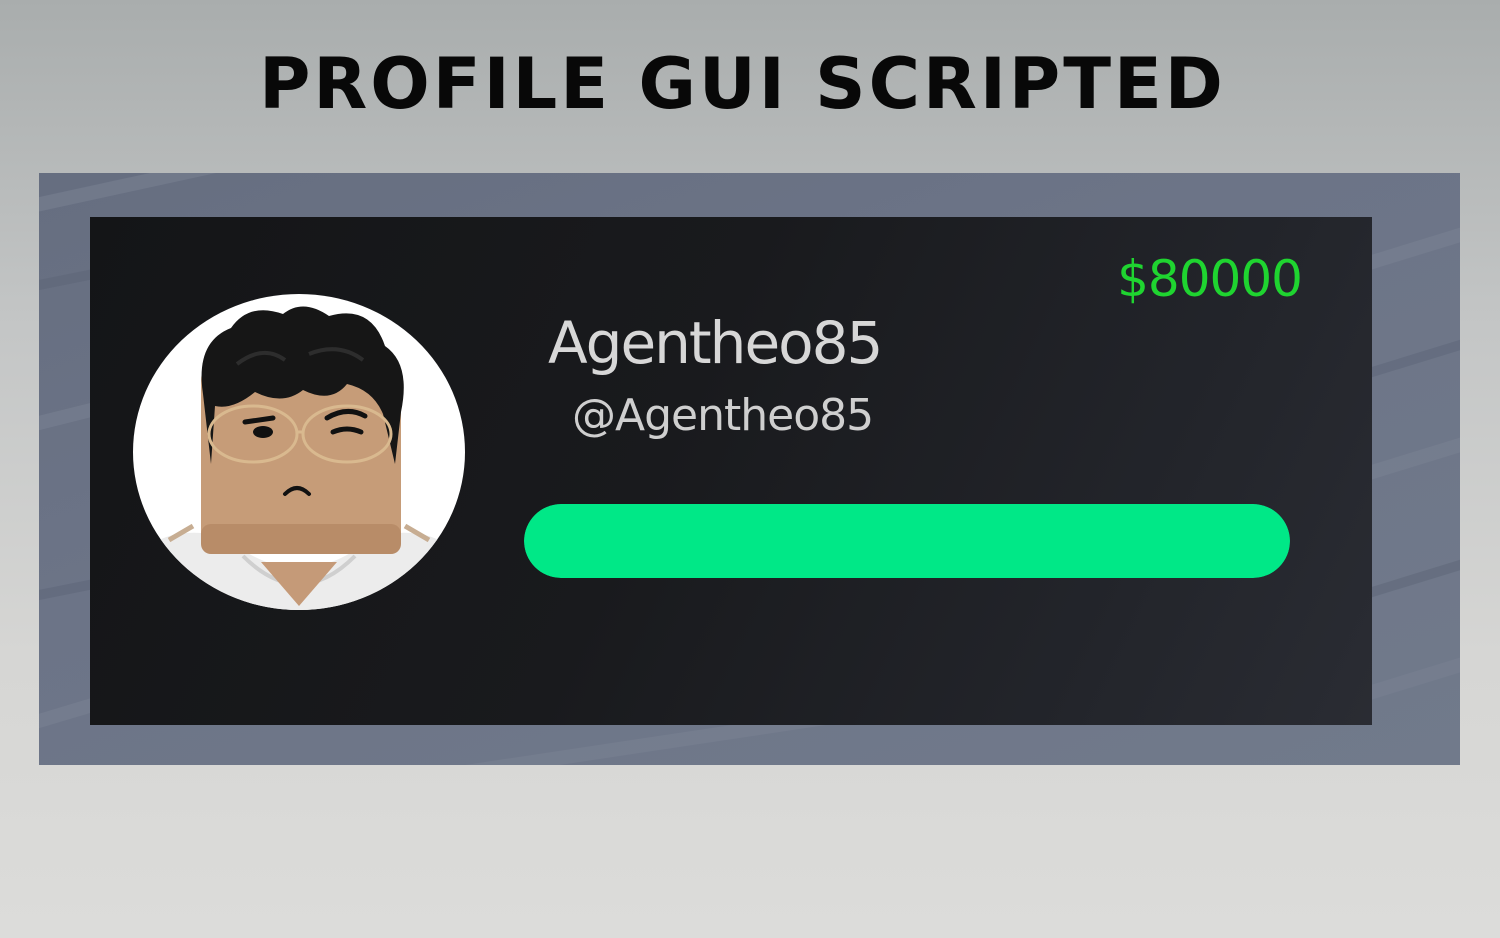  I want to click on progress-bar-fill, so click(907, 541).